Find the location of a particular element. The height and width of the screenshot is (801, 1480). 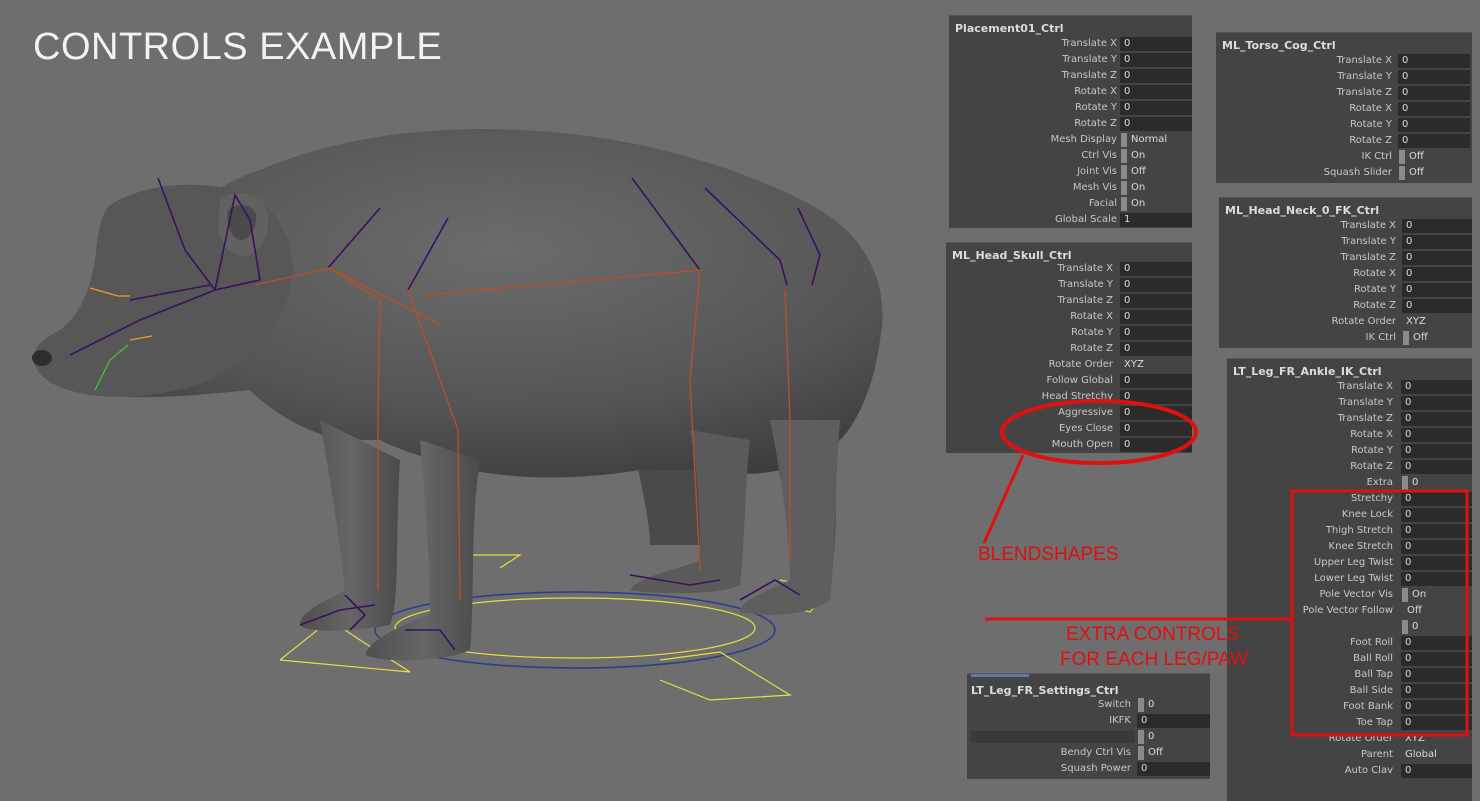

attr-label: Rotate Order is located at coordinates (1363, 321).